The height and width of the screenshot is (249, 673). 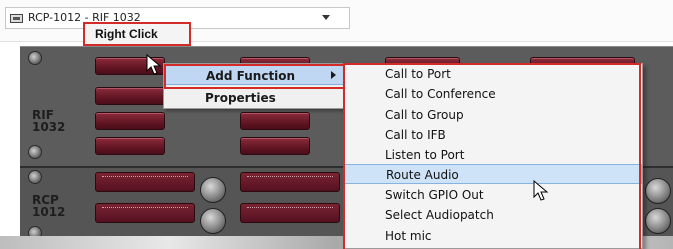 I want to click on device-icon, so click(x=16, y=18).